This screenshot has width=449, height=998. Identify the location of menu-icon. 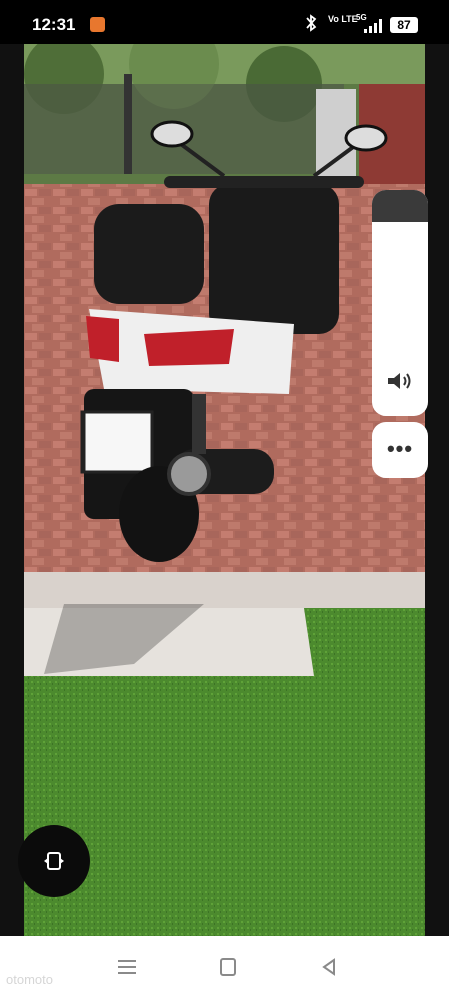
(127, 967).